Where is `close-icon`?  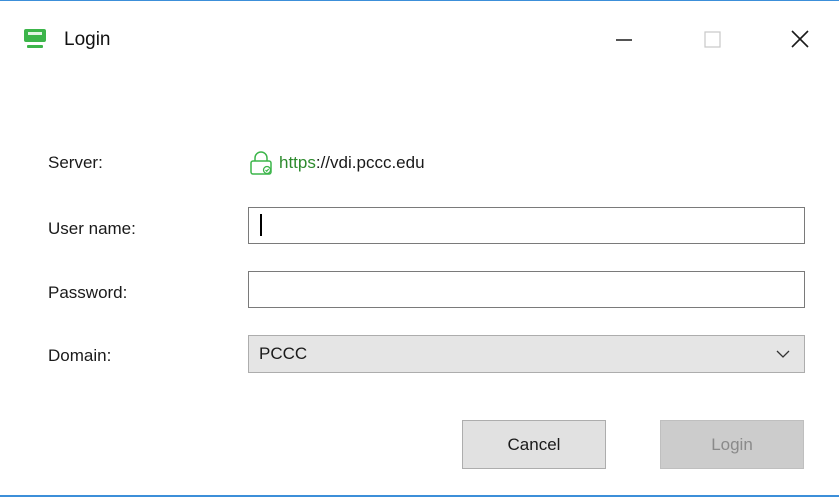 close-icon is located at coordinates (800, 39).